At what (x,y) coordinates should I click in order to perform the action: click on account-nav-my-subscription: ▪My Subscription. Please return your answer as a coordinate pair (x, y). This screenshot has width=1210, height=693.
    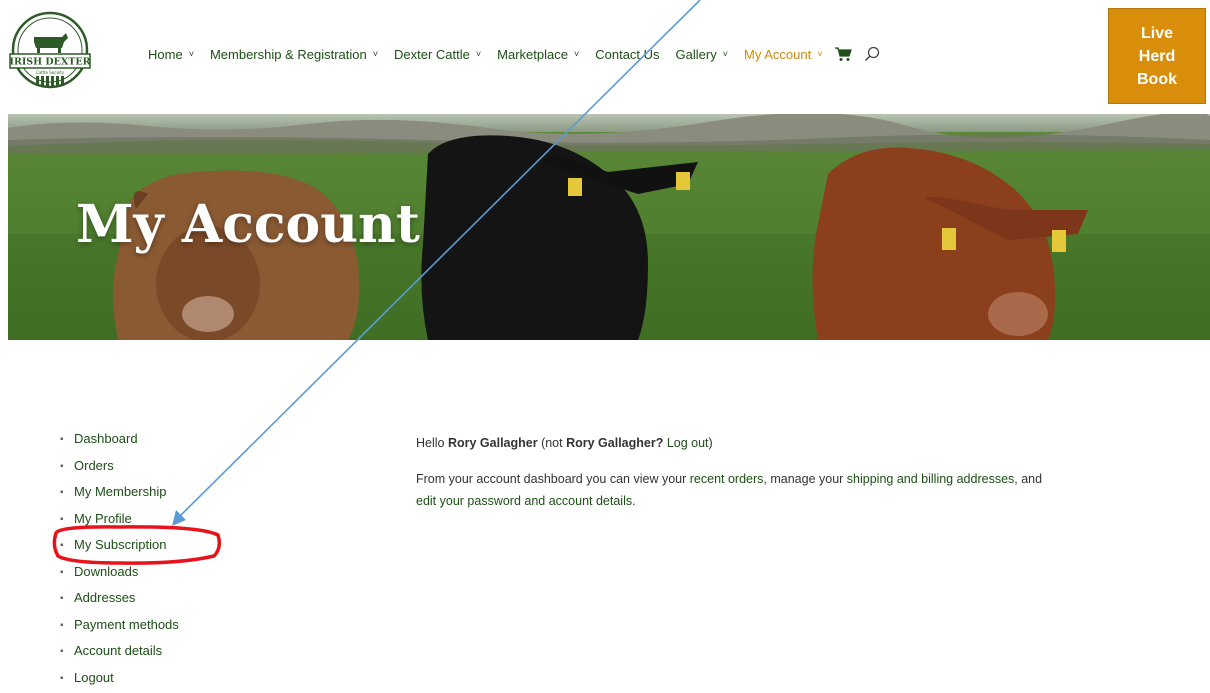
    Looking at the image, I should click on (119, 547).